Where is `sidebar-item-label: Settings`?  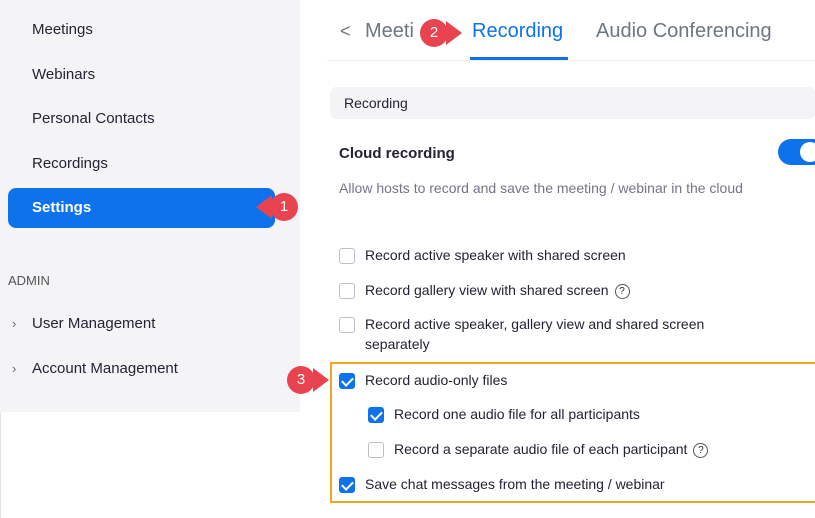 sidebar-item-label: Settings is located at coordinates (62, 207).